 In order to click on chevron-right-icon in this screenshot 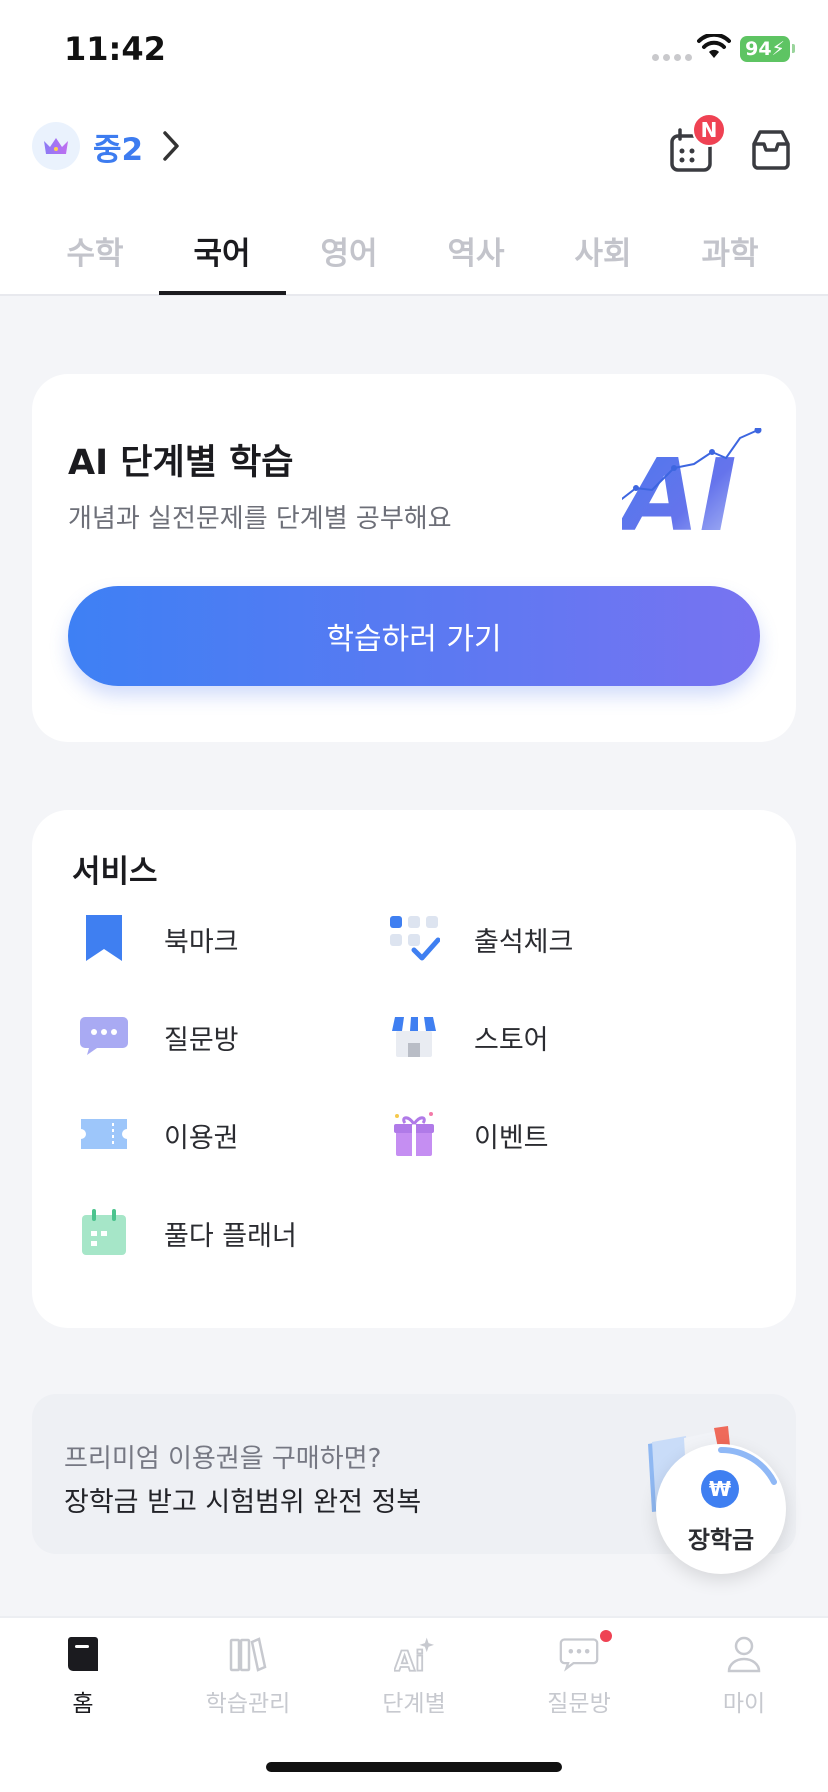, I will do `click(171, 146)`.